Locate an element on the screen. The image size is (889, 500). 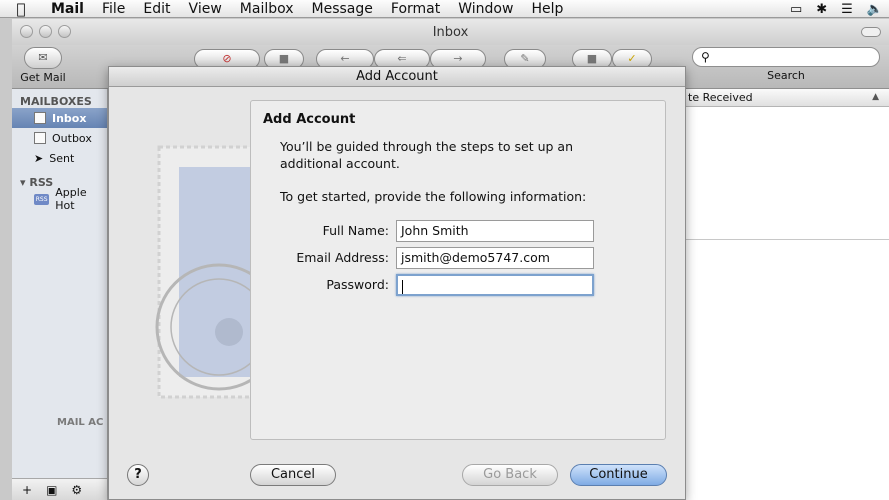
rss-header-label: RSS is located at coordinates (41, 182).